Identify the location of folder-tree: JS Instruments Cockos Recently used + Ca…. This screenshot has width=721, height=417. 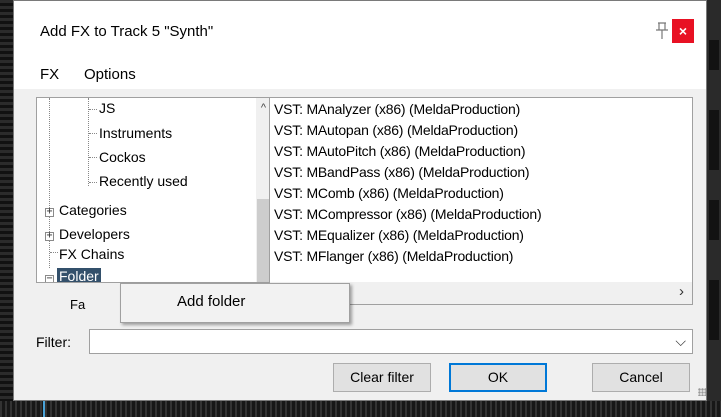
(153, 190).